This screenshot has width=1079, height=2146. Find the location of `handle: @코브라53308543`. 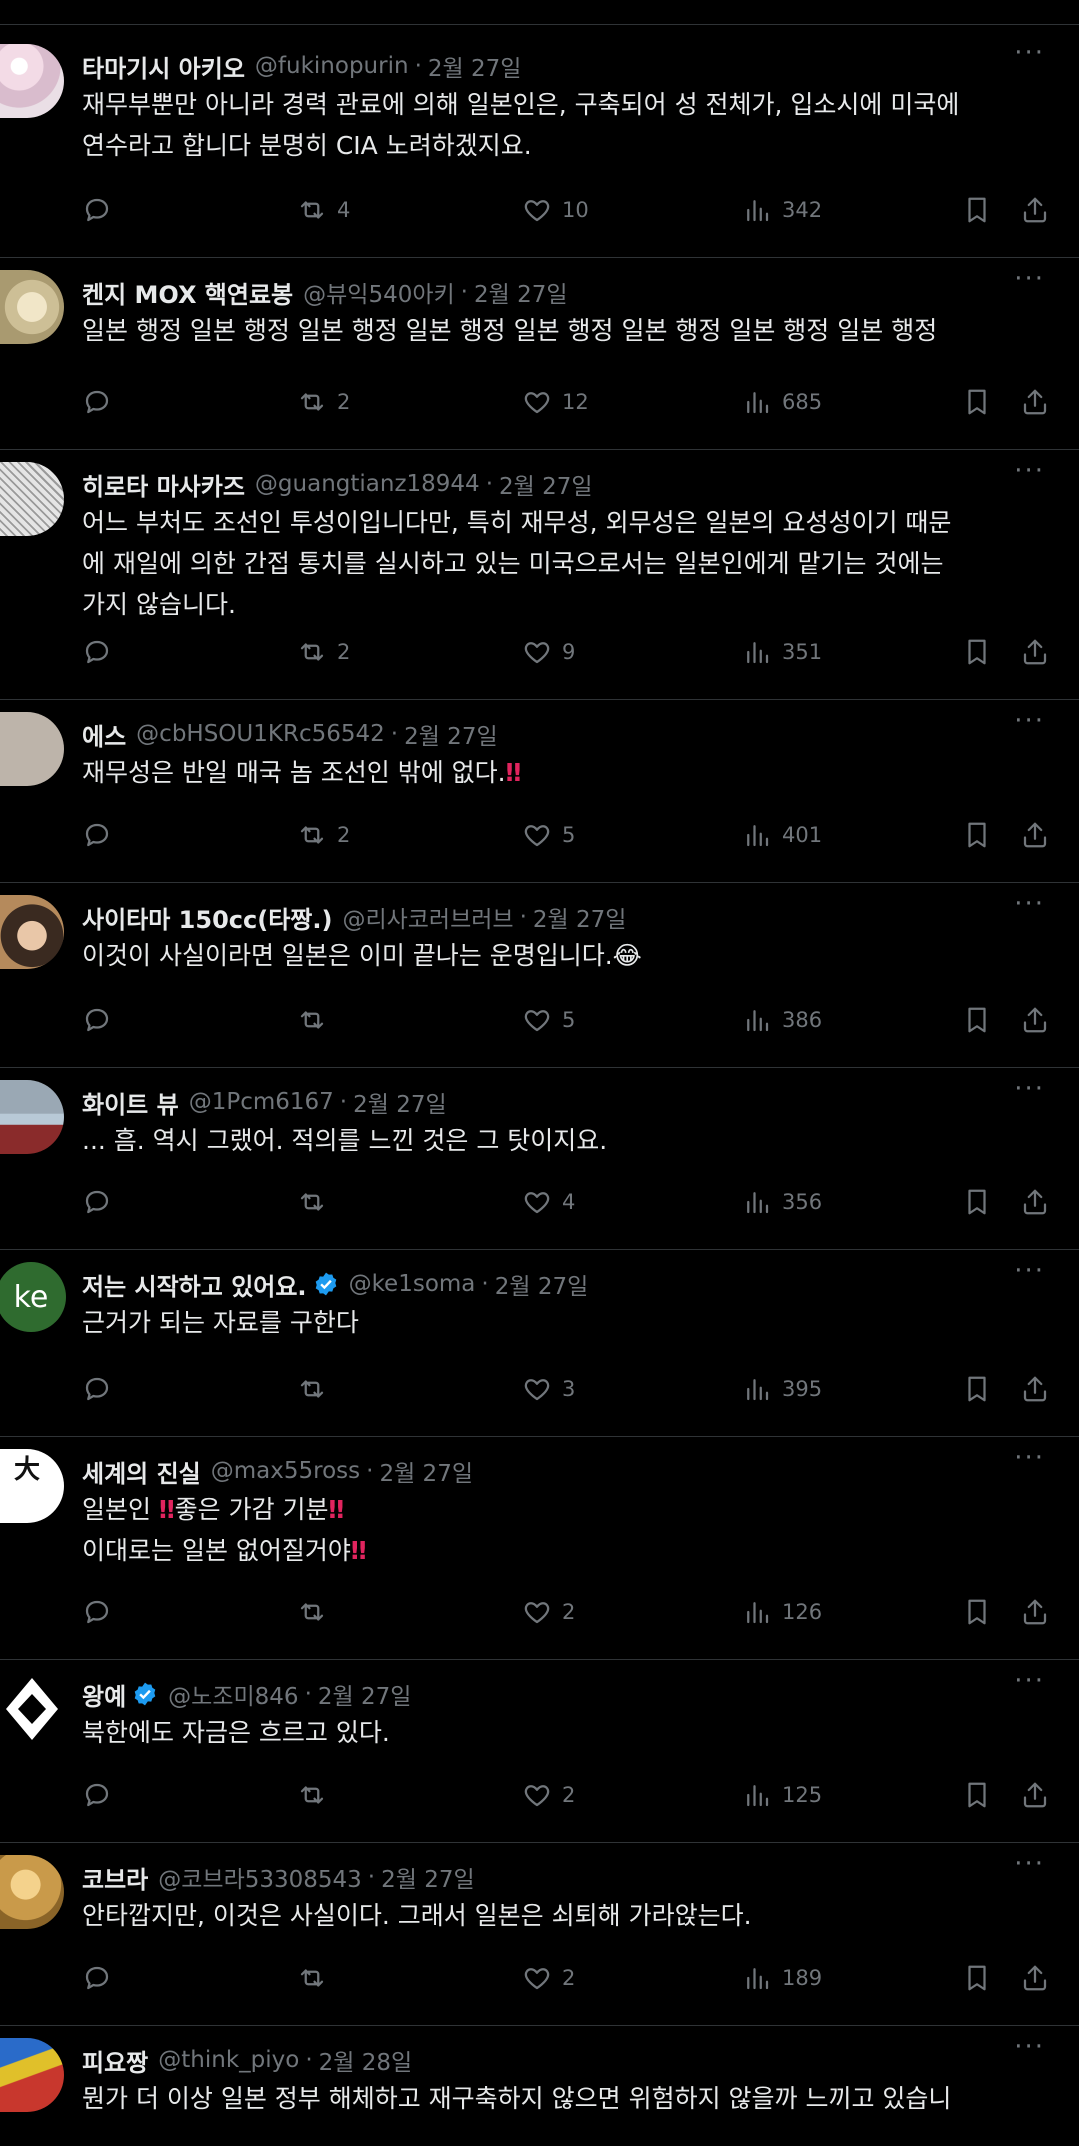

handle: @코브라53308543 is located at coordinates (260, 1877).